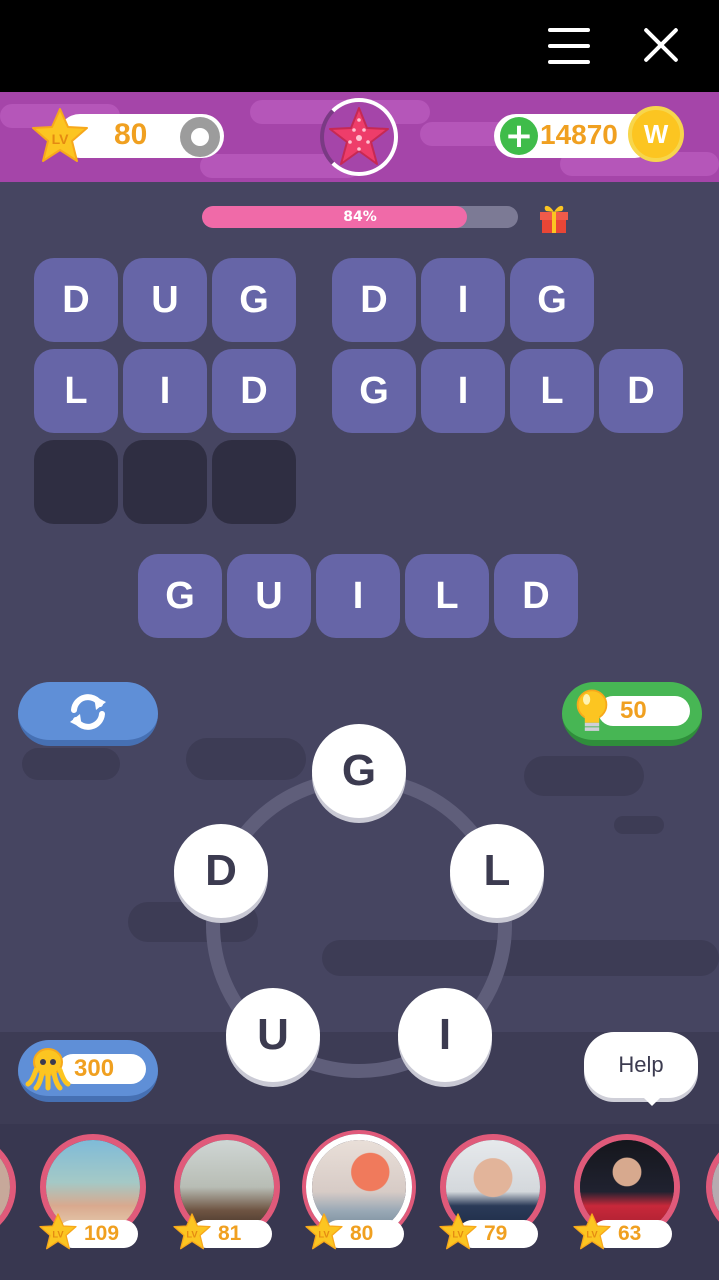 The height and width of the screenshot is (1280, 719). I want to click on shuffle-button, so click(88, 714).